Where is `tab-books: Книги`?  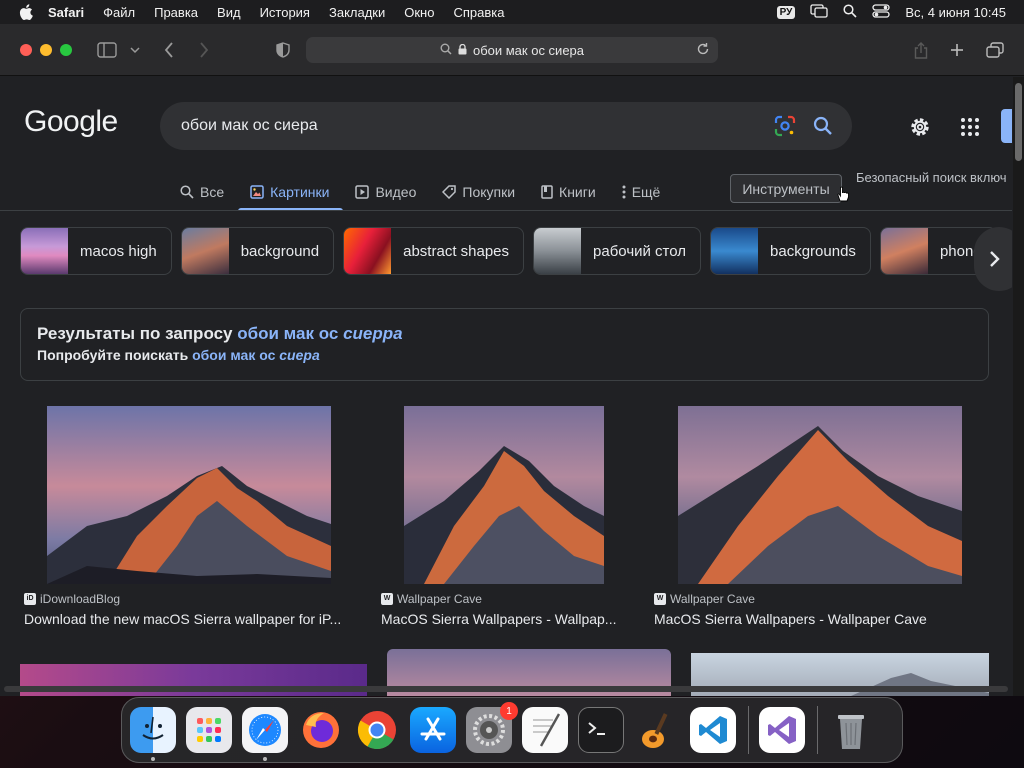
tab-books: Книги is located at coordinates (568, 192).